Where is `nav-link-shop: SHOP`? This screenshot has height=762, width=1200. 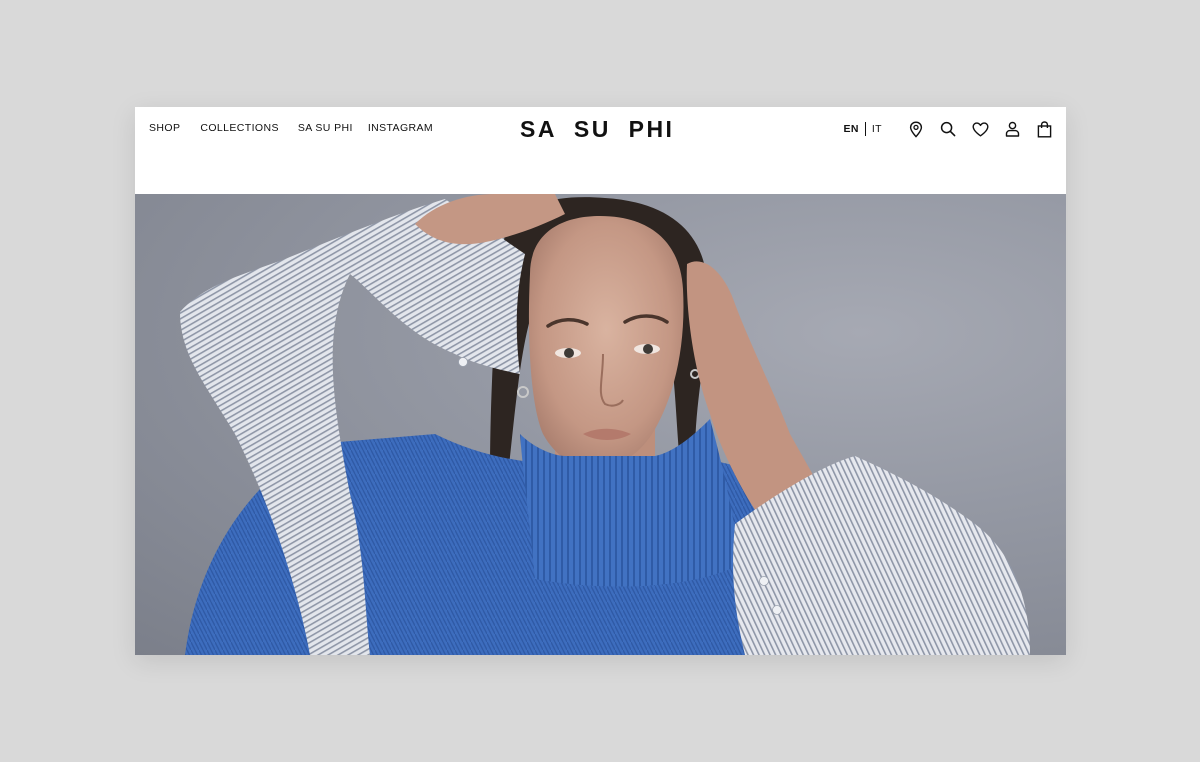 nav-link-shop: SHOP is located at coordinates (164, 128).